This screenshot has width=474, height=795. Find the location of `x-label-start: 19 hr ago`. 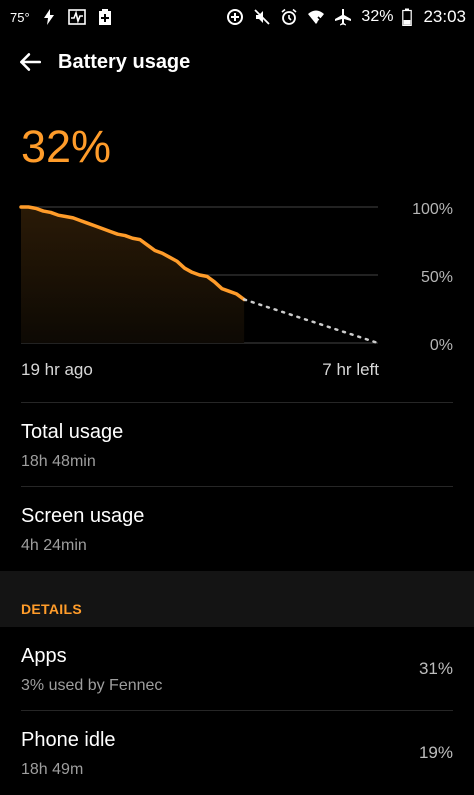

x-label-start: 19 hr ago is located at coordinates (57, 369).